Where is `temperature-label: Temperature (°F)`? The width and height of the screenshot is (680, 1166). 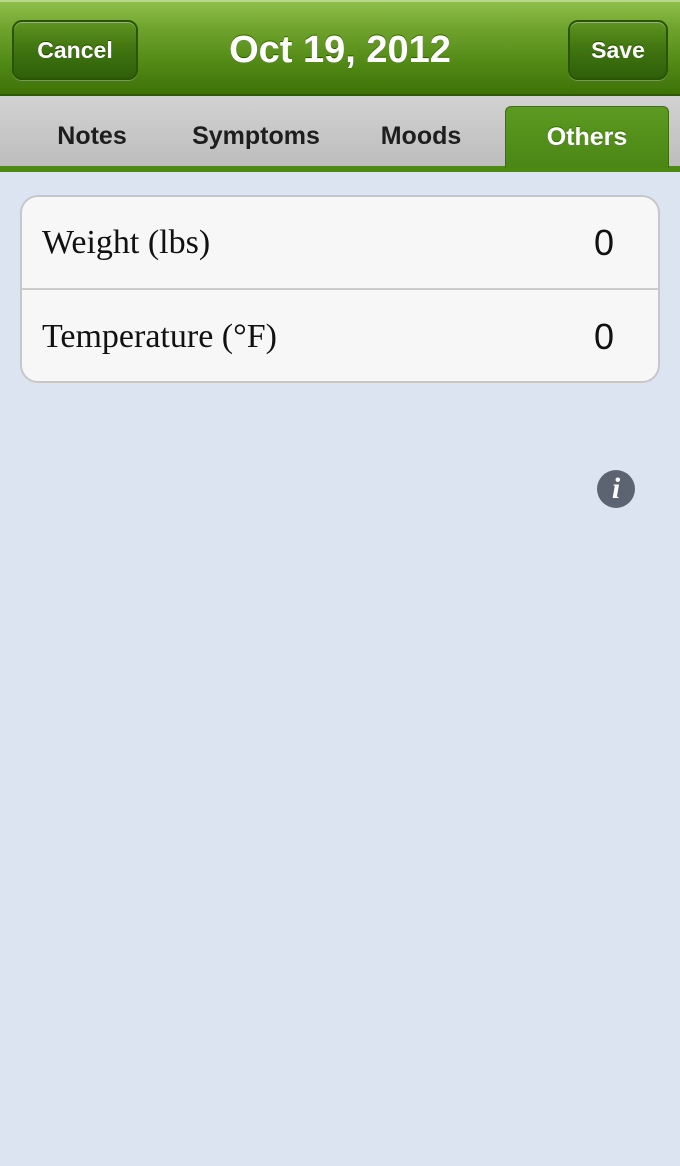
temperature-label: Temperature (°F) is located at coordinates (159, 336).